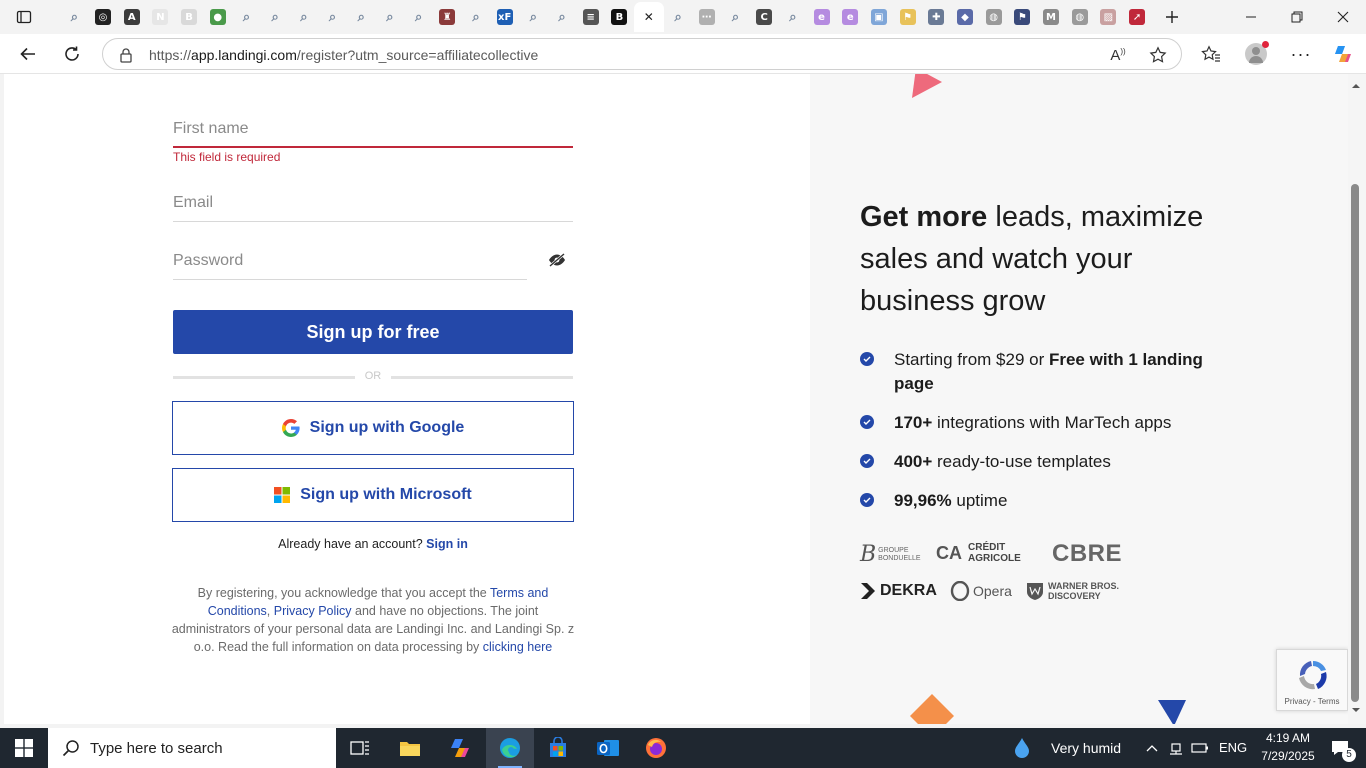  I want to click on browser-tab: ✚, so click(936, 17).